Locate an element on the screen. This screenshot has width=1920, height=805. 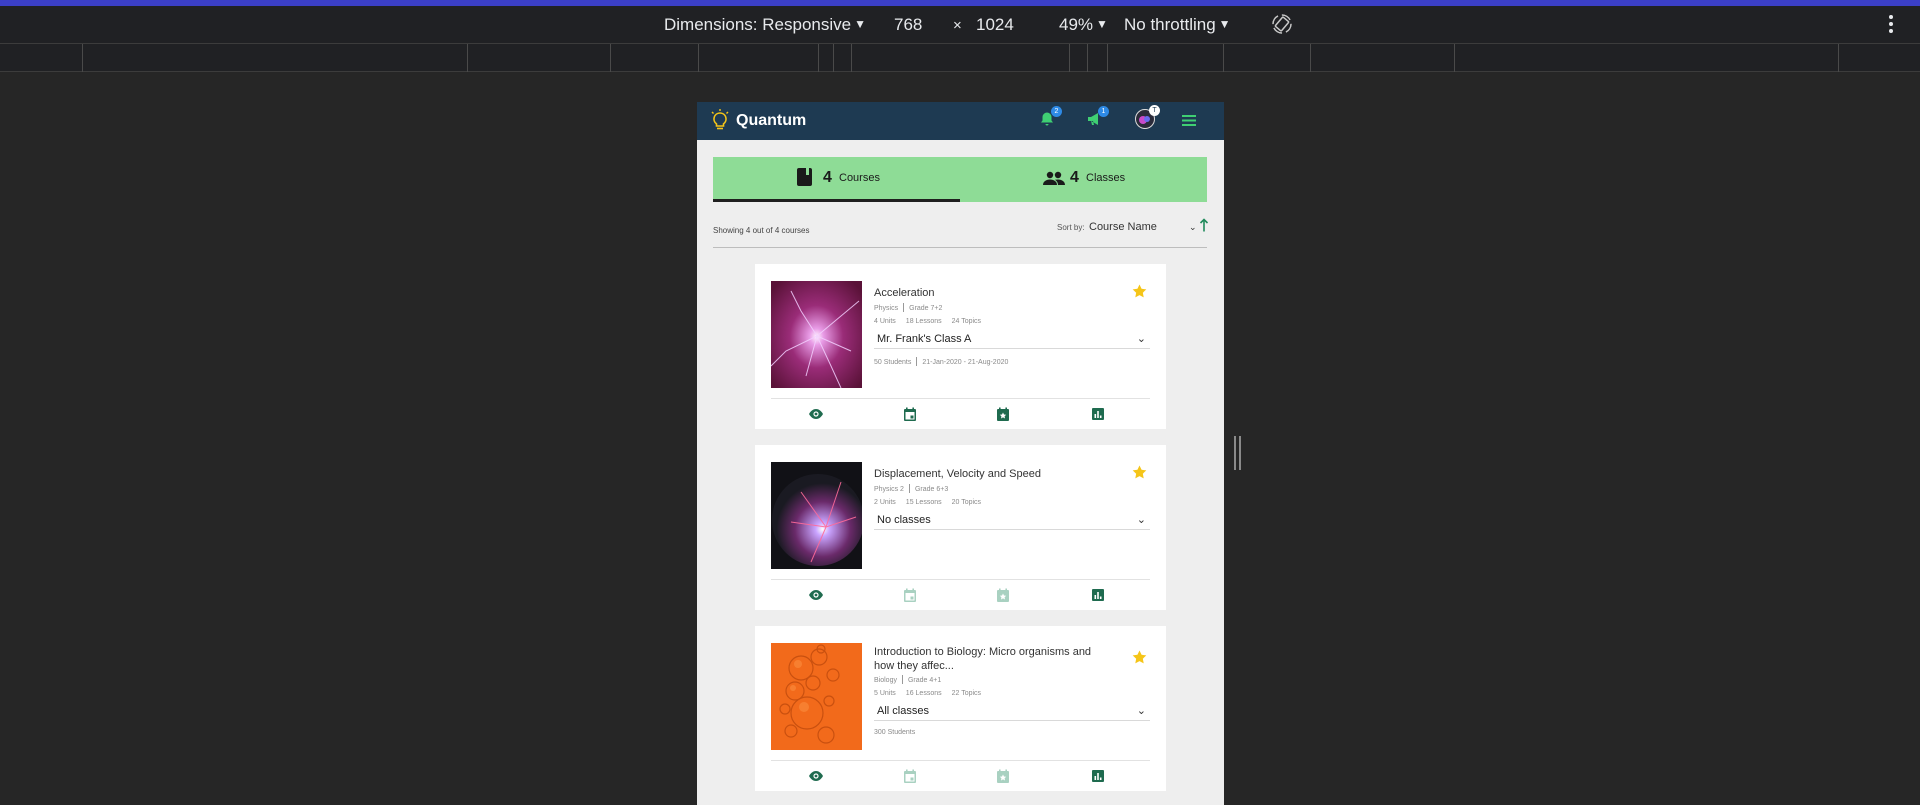
sort-by-label: Sort by: is located at coordinates (1071, 227).